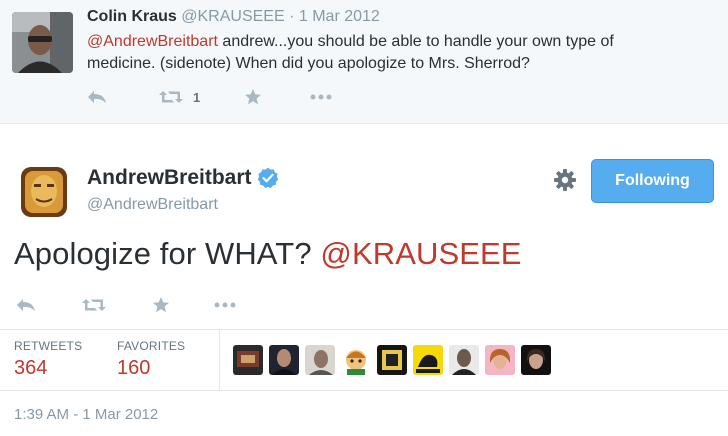 The height and width of the screenshot is (436, 728). I want to click on reply-tweet-header: Colin Kraus @KRAUSEEE · 1 Mar 2012, so click(233, 17).